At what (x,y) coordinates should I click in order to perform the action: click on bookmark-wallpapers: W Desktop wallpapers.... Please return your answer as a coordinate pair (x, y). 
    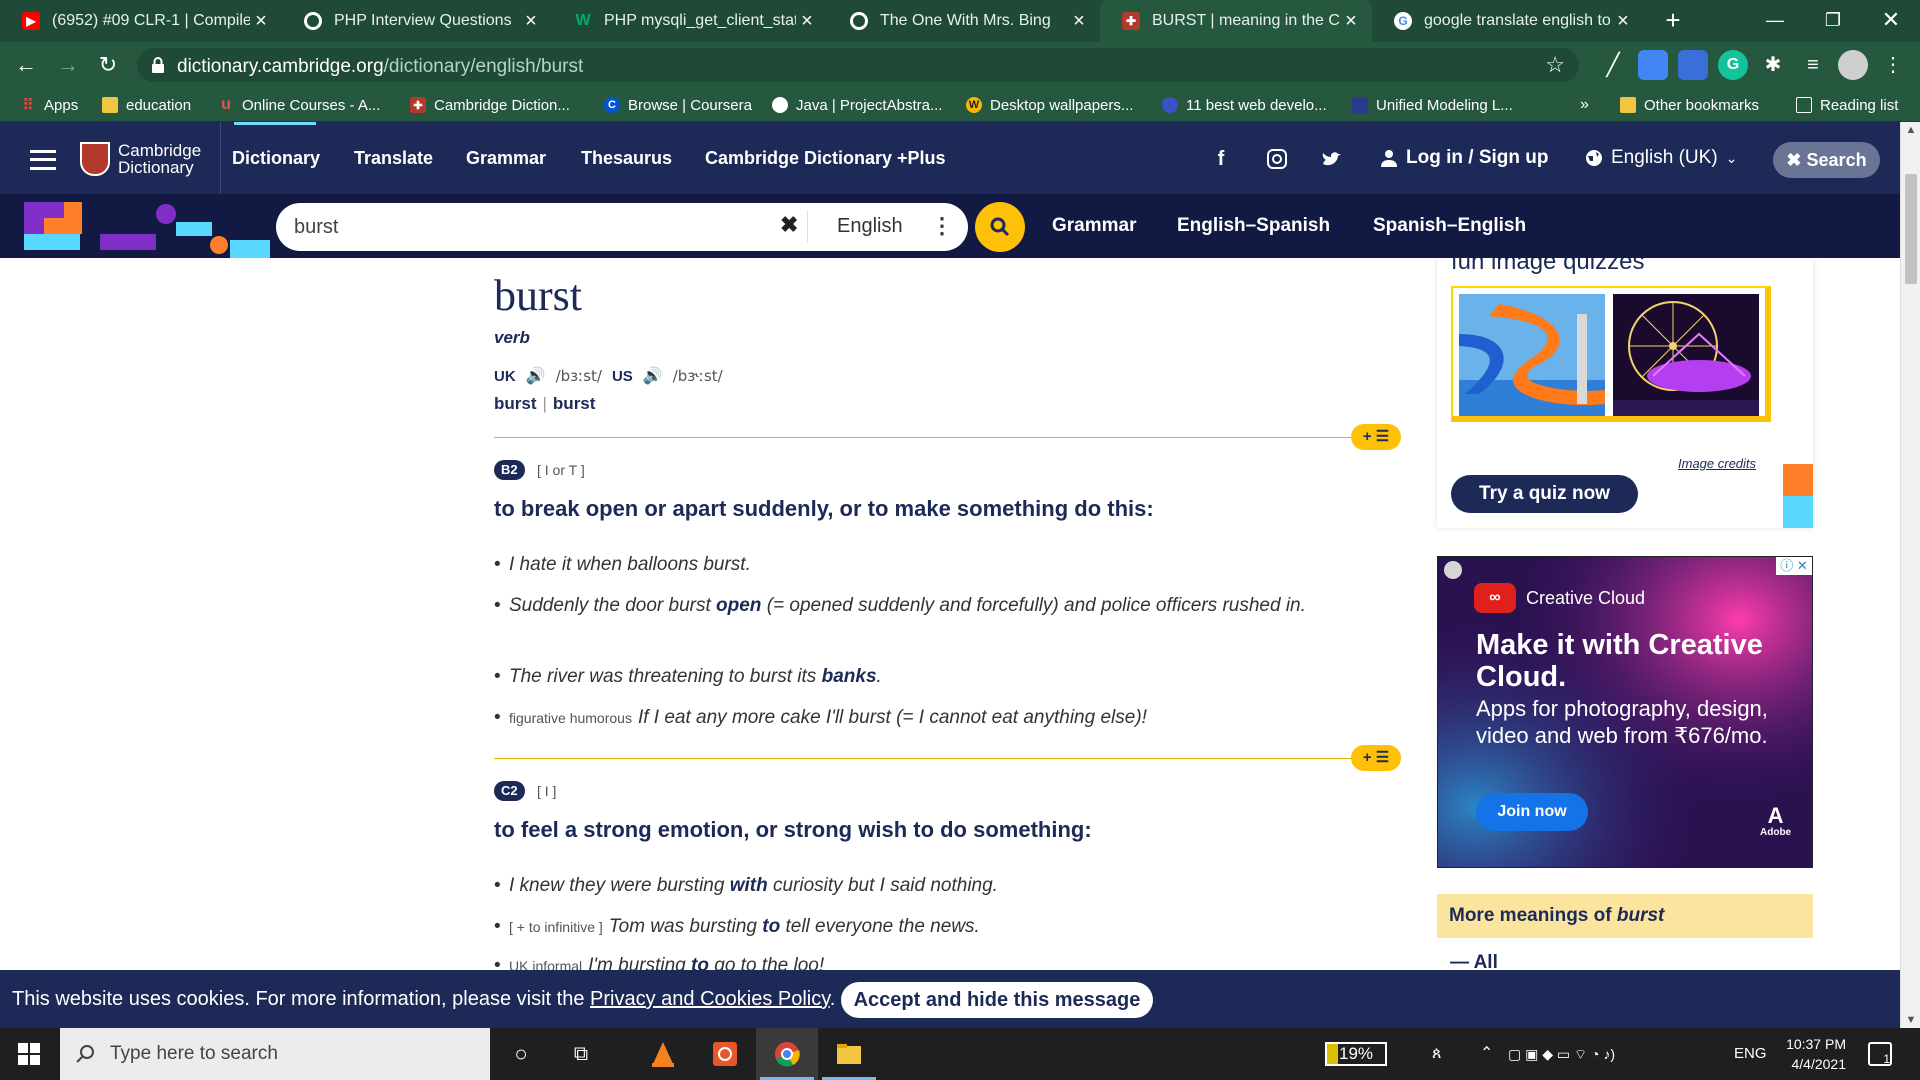
    Looking at the image, I should click on (1049, 105).